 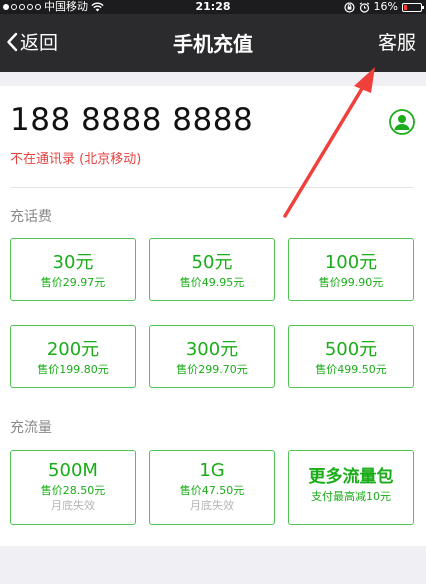 I want to click on option-price: 售价499.50元, so click(x=351, y=369).